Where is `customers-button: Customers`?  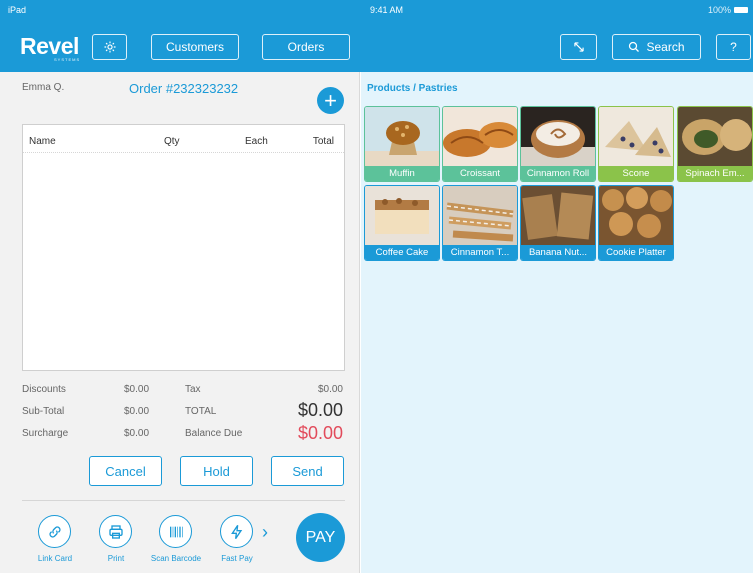 customers-button: Customers is located at coordinates (195, 47).